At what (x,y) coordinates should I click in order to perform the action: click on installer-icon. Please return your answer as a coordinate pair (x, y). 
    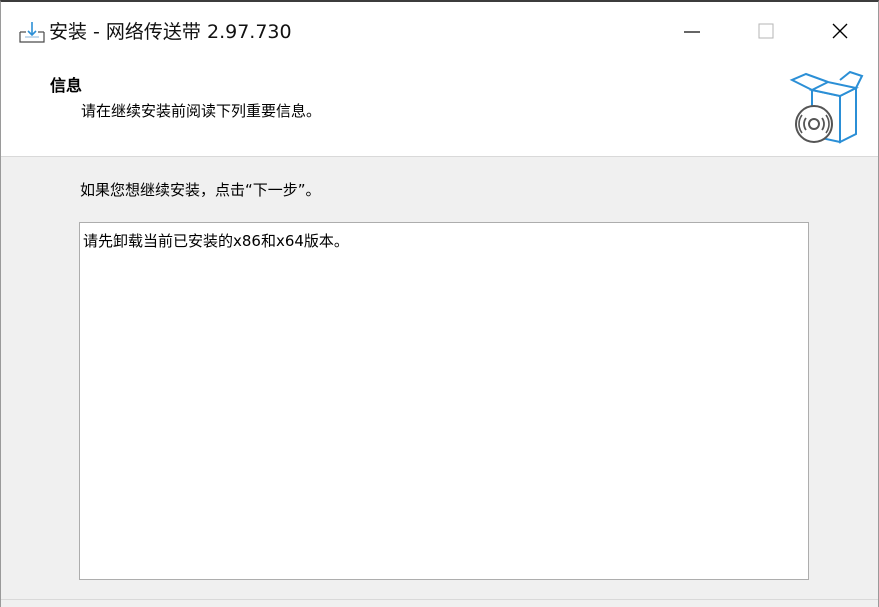
    Looking at the image, I should click on (32, 32).